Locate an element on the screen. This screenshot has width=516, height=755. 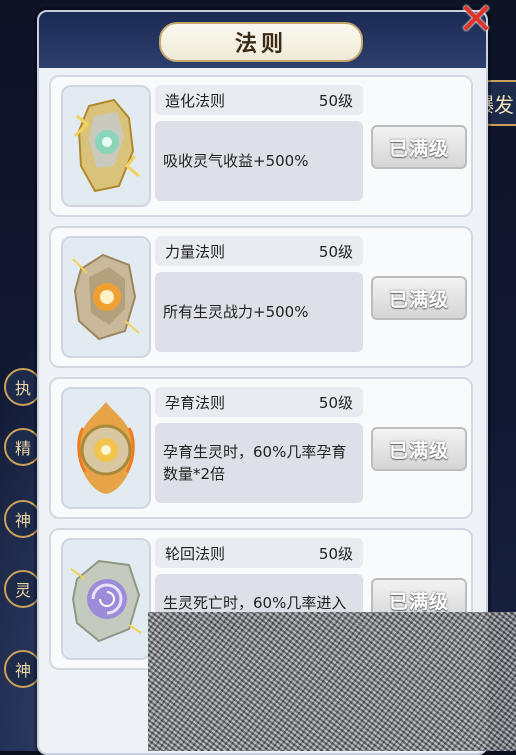
rule-name-bar: 孕育法则 50级 is located at coordinates (259, 402).